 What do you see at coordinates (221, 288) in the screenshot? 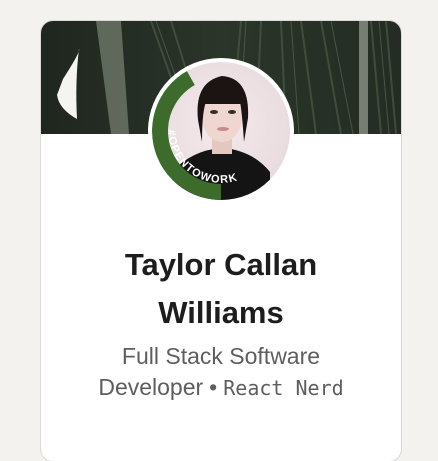
I see `profile-name: Taylor Callan Williams` at bounding box center [221, 288].